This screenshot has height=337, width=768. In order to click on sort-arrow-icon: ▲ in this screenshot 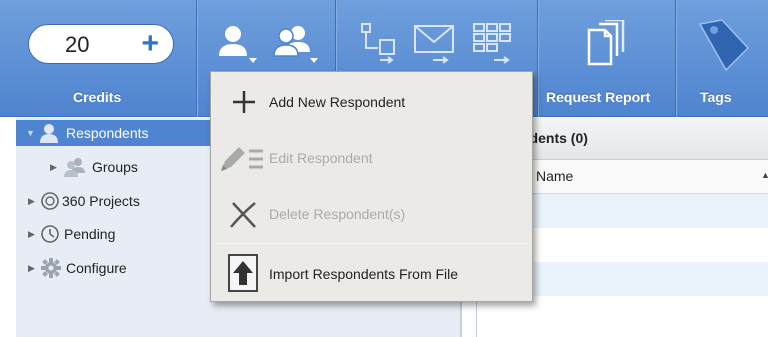, I will do `click(764, 175)`.